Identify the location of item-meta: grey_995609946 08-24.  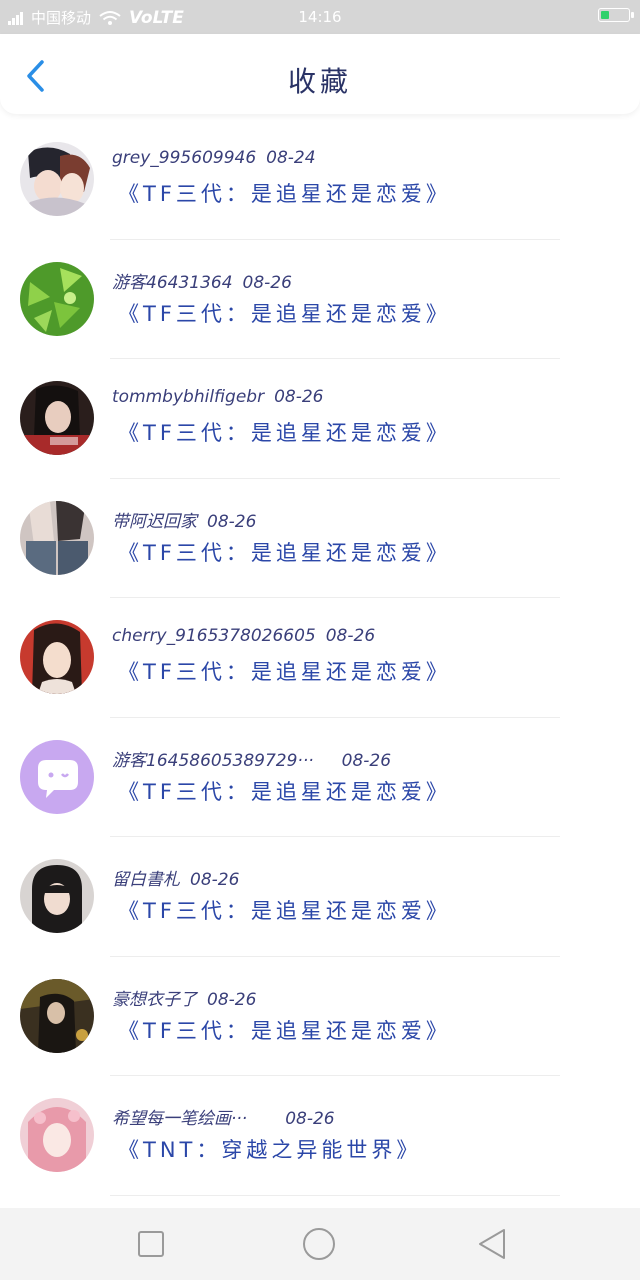
(214, 158).